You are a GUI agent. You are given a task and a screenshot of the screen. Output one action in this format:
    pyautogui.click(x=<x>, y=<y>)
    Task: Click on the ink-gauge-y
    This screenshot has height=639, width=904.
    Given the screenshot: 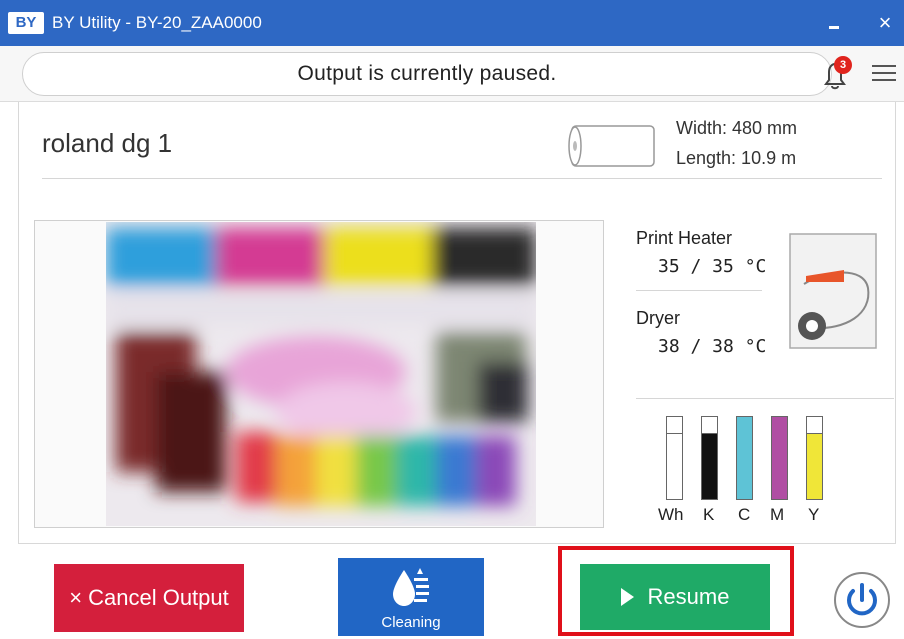 What is the action you would take?
    pyautogui.click(x=814, y=458)
    